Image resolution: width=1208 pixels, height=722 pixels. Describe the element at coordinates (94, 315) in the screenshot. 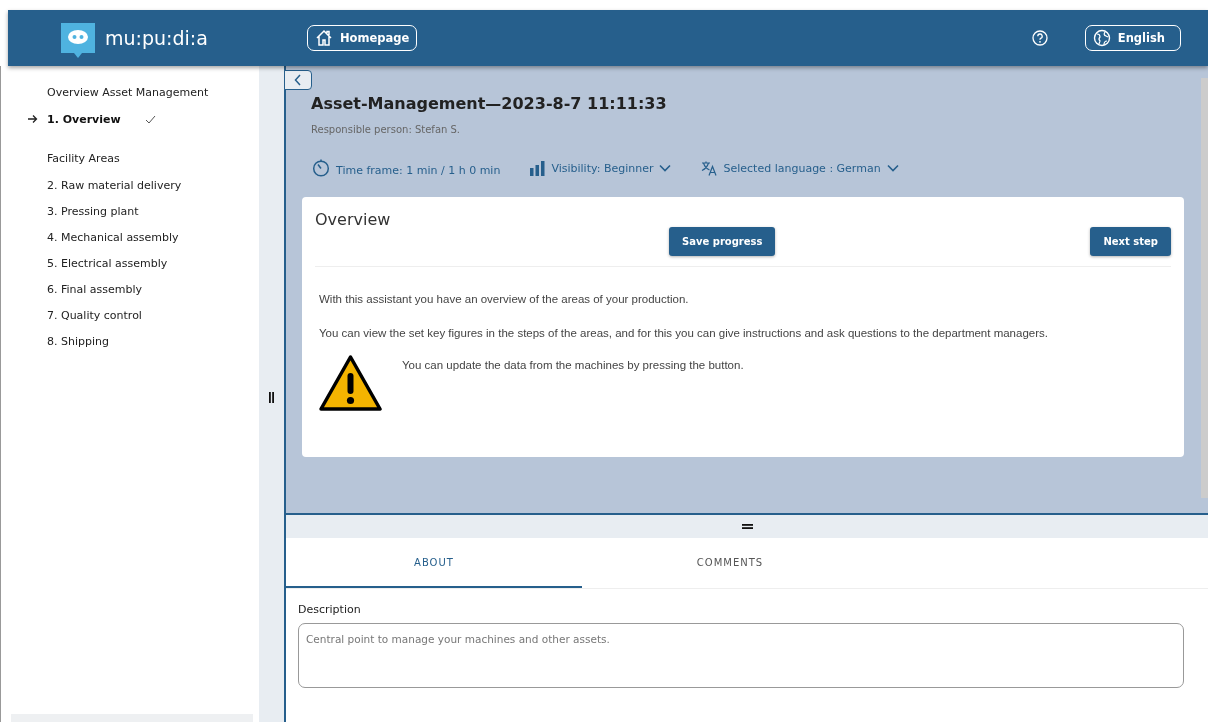

I see `sidebar-item: 7. Quality control` at that location.